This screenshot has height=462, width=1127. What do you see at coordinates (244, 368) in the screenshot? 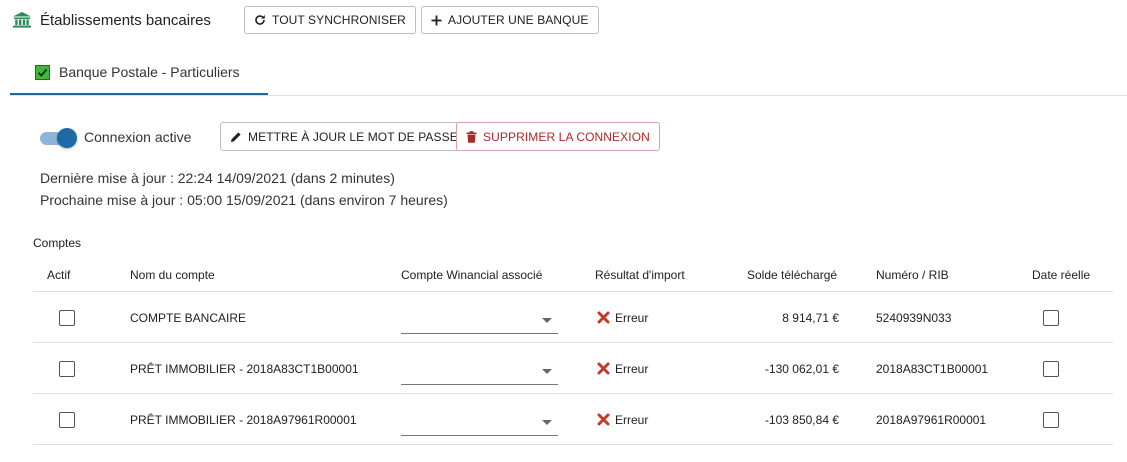
I see `account-name: PRÊT IMMOBILIER - 2018A83CT1B00001` at bounding box center [244, 368].